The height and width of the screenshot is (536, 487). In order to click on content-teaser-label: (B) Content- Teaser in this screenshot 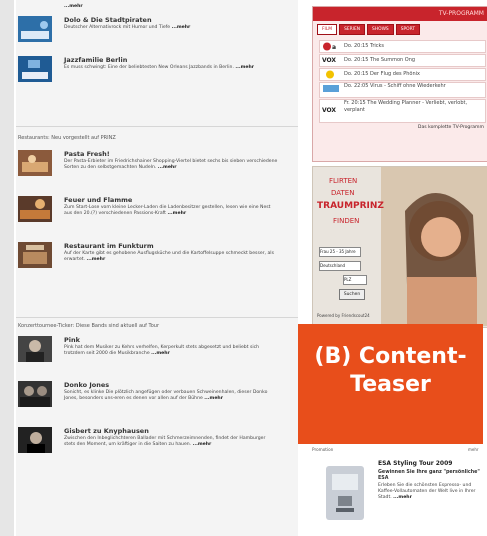, I will do `click(390, 384)`.